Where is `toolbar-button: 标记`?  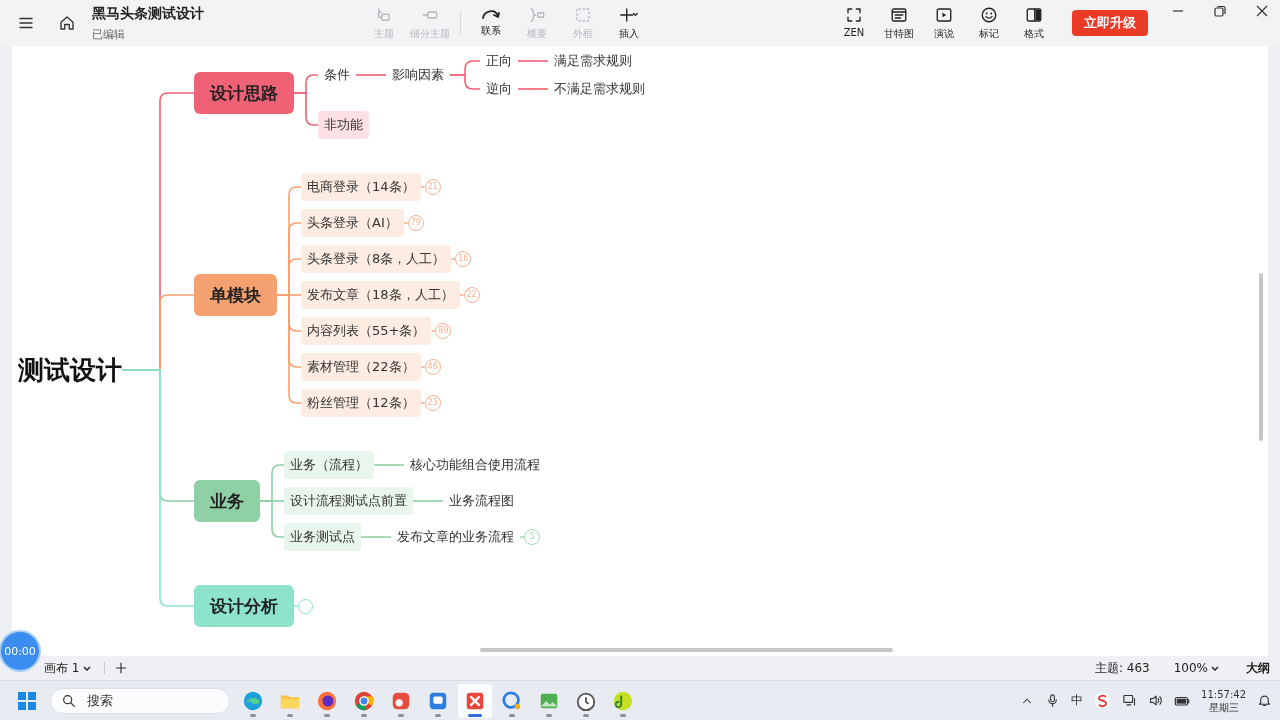 toolbar-button: 标记 is located at coordinates (989, 23).